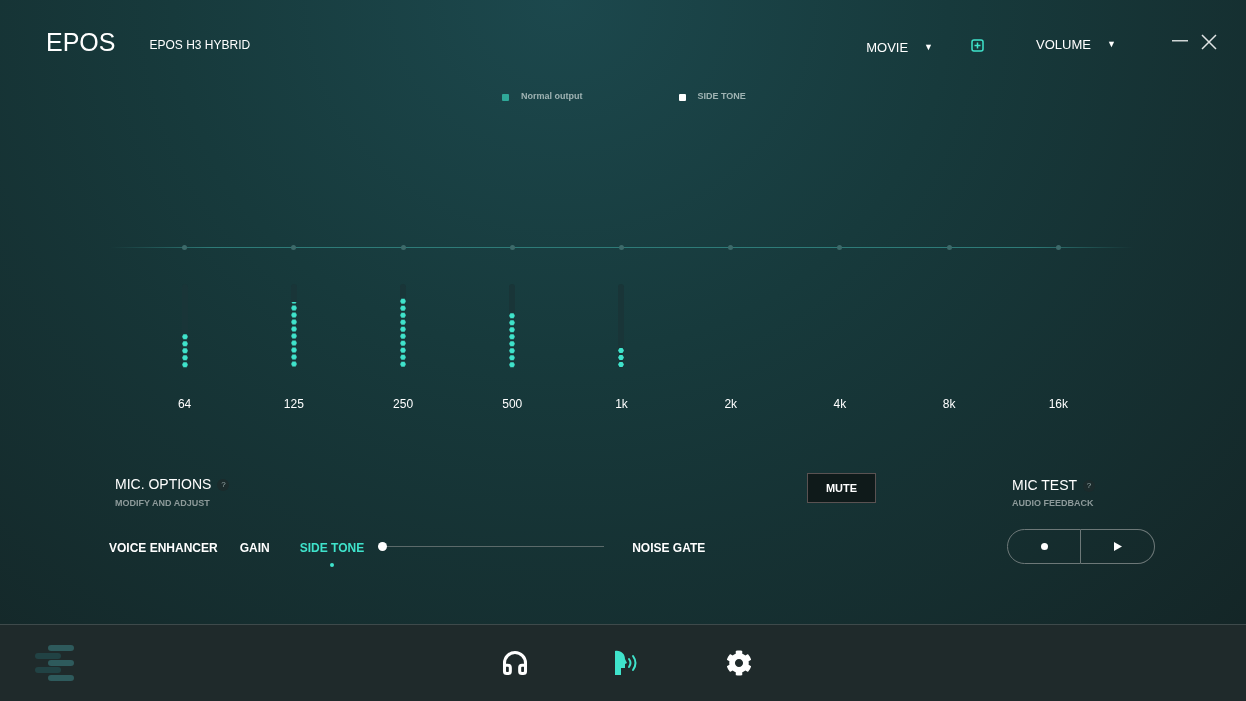 The height and width of the screenshot is (701, 1246). I want to click on mute-button: MUTE, so click(841, 488).